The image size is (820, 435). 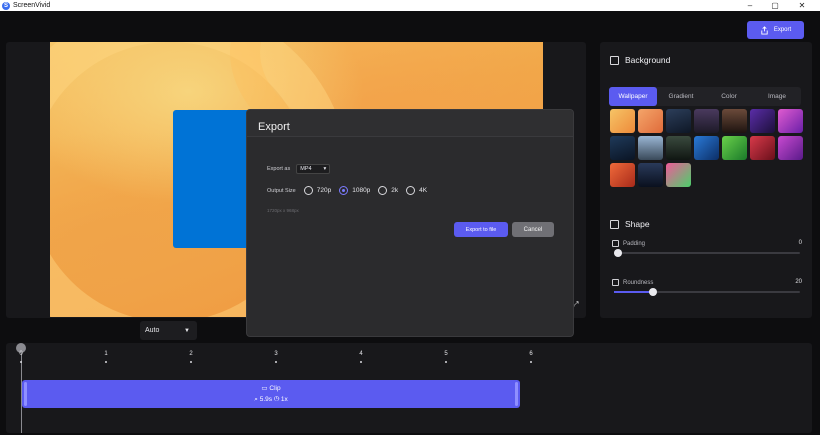 I want to click on roundness-label: Roundness, so click(x=638, y=282).